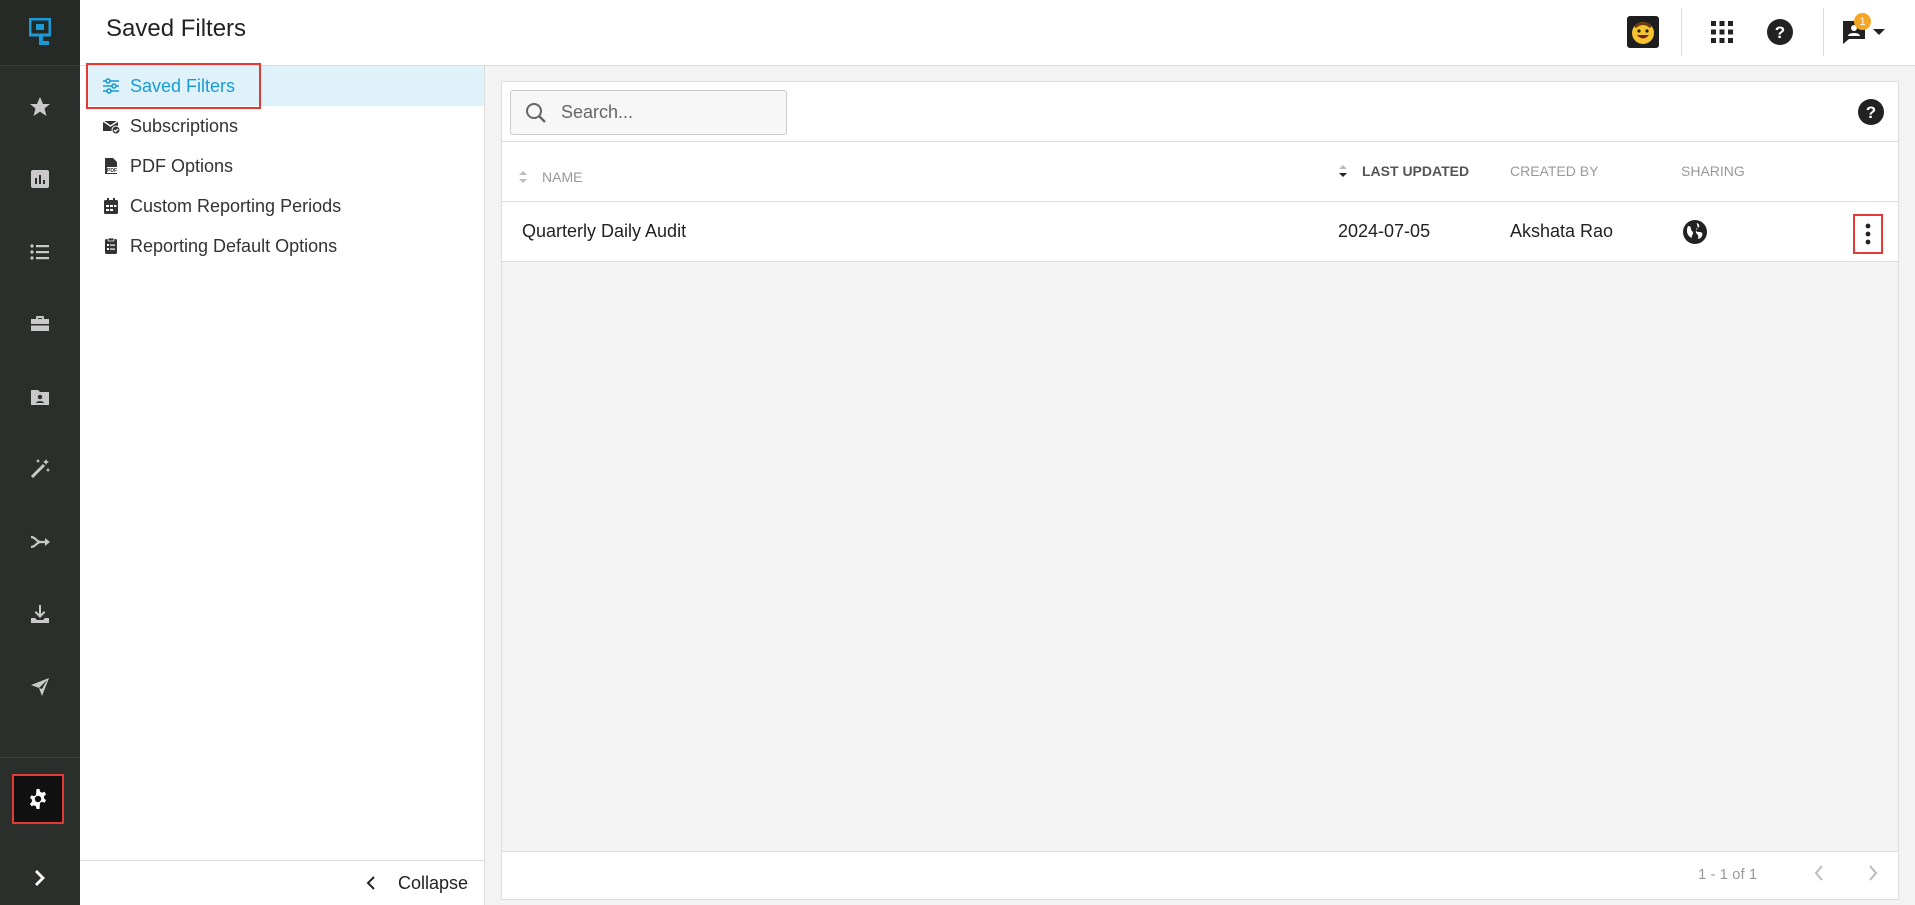  What do you see at coordinates (1416, 171) in the screenshot?
I see `column-label: LAST UPDATED` at bounding box center [1416, 171].